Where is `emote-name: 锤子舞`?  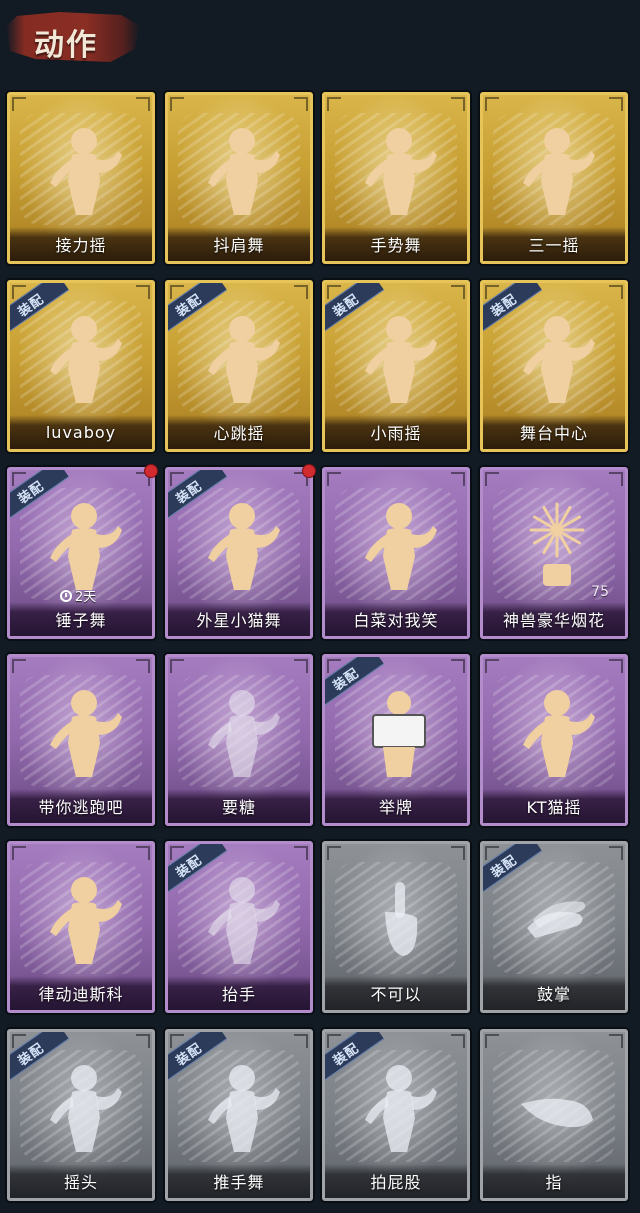 emote-name: 锤子舞 is located at coordinates (81, 620).